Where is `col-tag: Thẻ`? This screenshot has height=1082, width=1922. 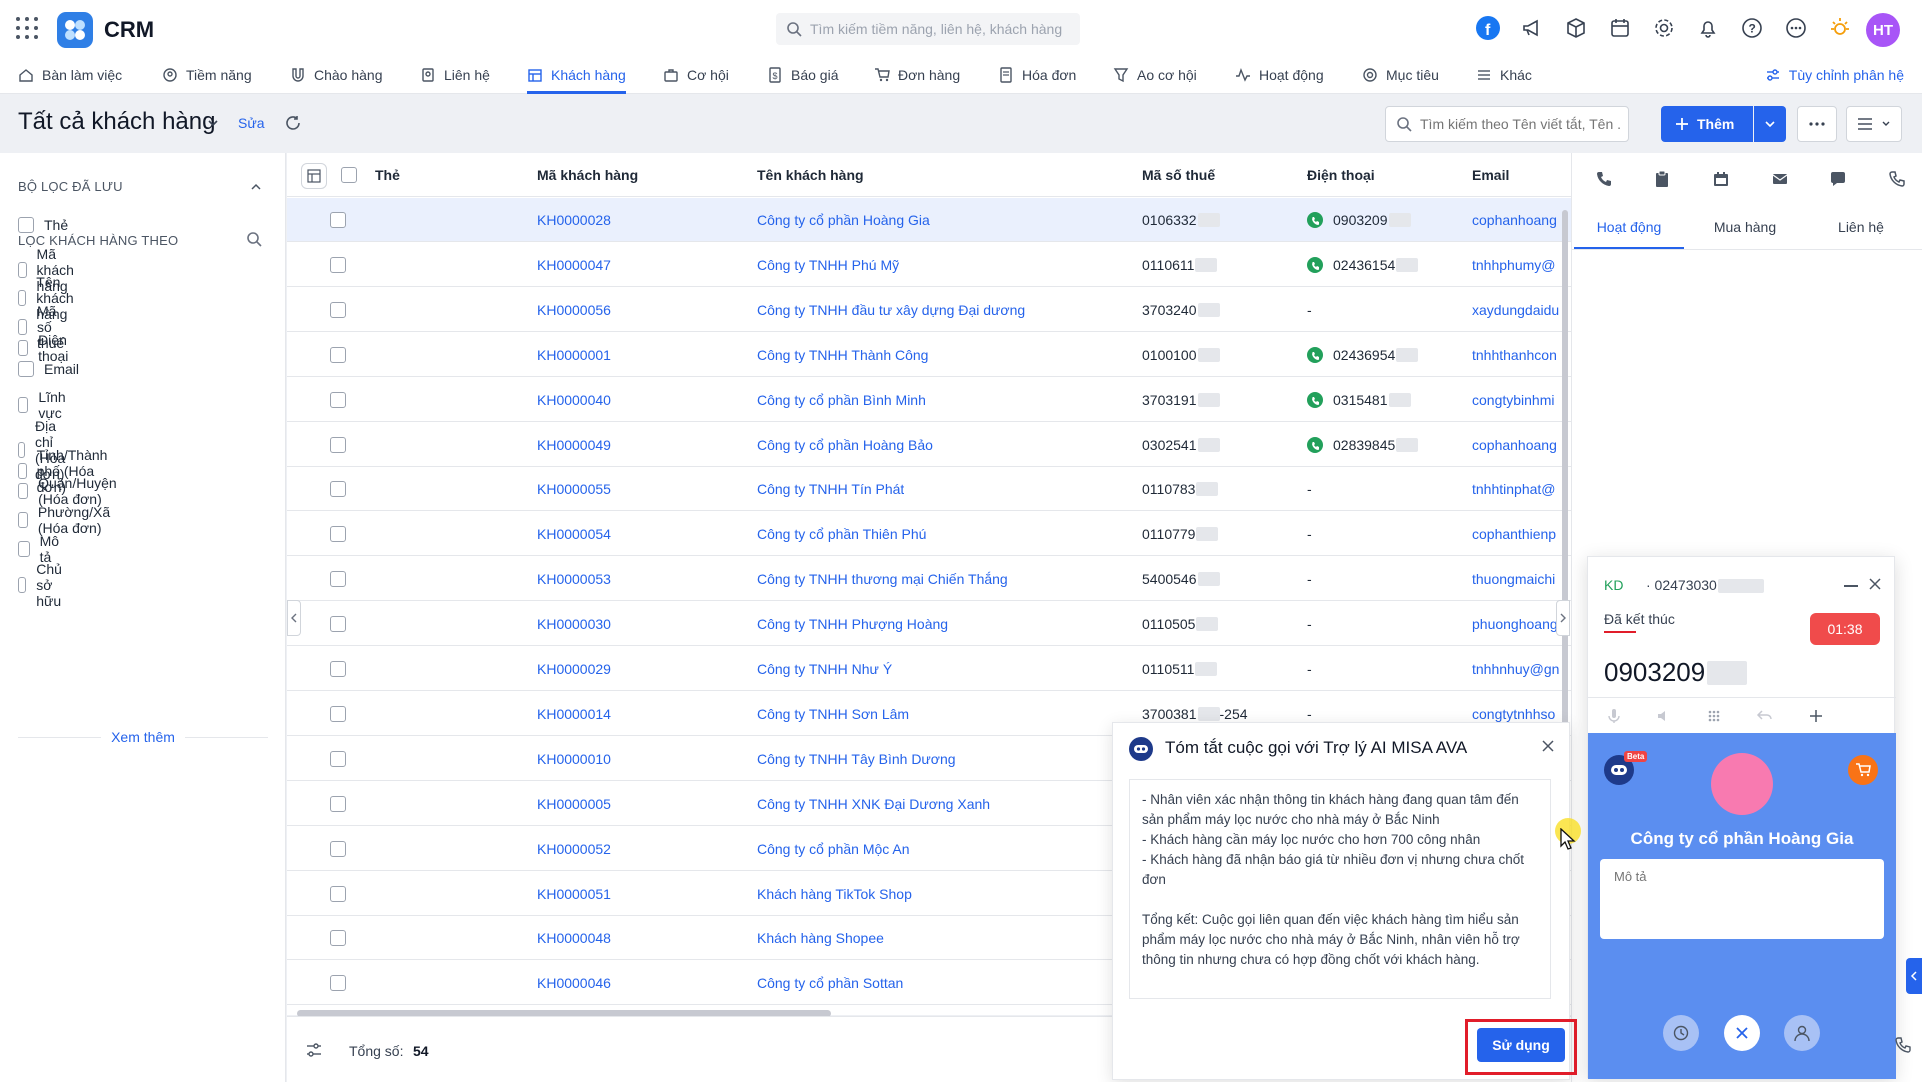
col-tag: Thẻ is located at coordinates (387, 175).